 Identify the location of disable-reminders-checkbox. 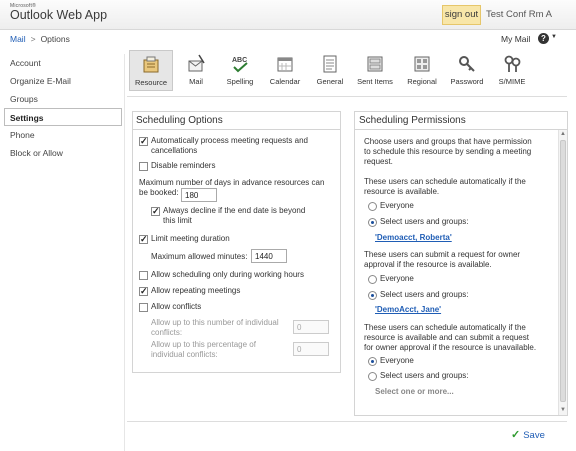
(143, 166).